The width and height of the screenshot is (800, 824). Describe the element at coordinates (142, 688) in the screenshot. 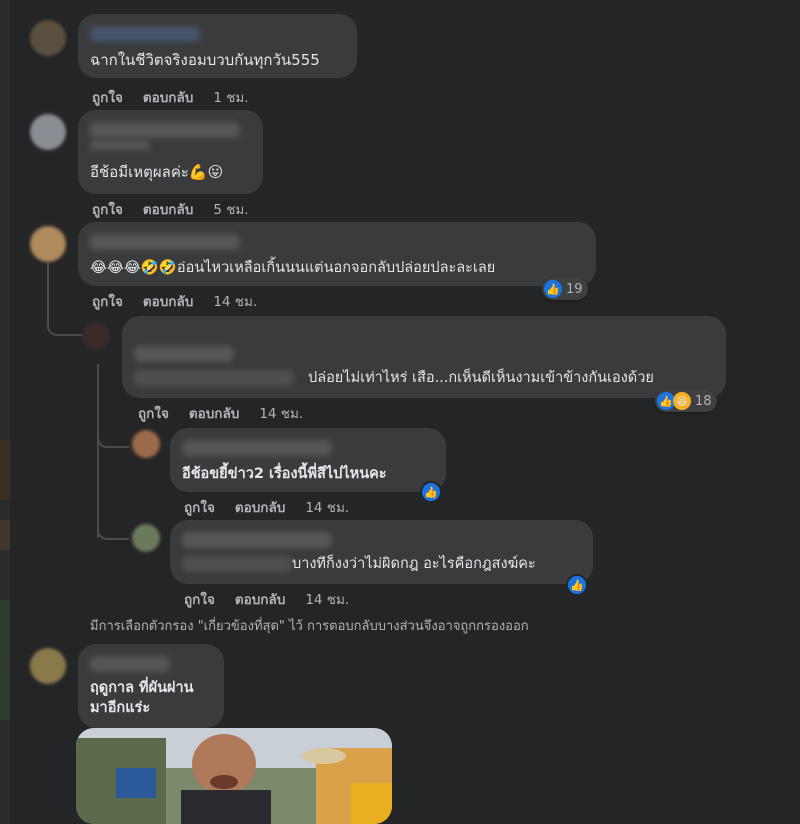

I see `comment-text: ฤดูกาล ที่ผันผ่าน` at that location.